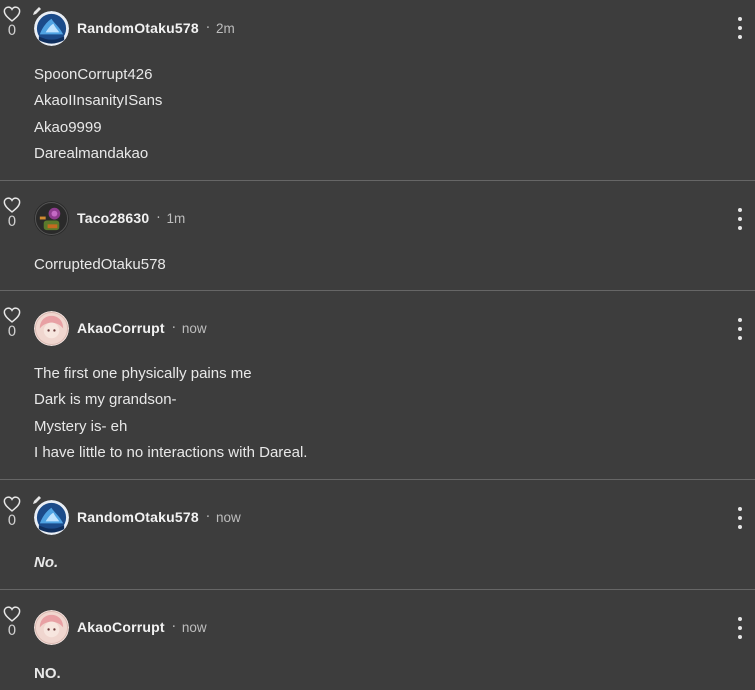 This screenshot has height=690, width=755. What do you see at coordinates (105, 400) in the screenshot?
I see `comment-line: Dark is my grandson-` at bounding box center [105, 400].